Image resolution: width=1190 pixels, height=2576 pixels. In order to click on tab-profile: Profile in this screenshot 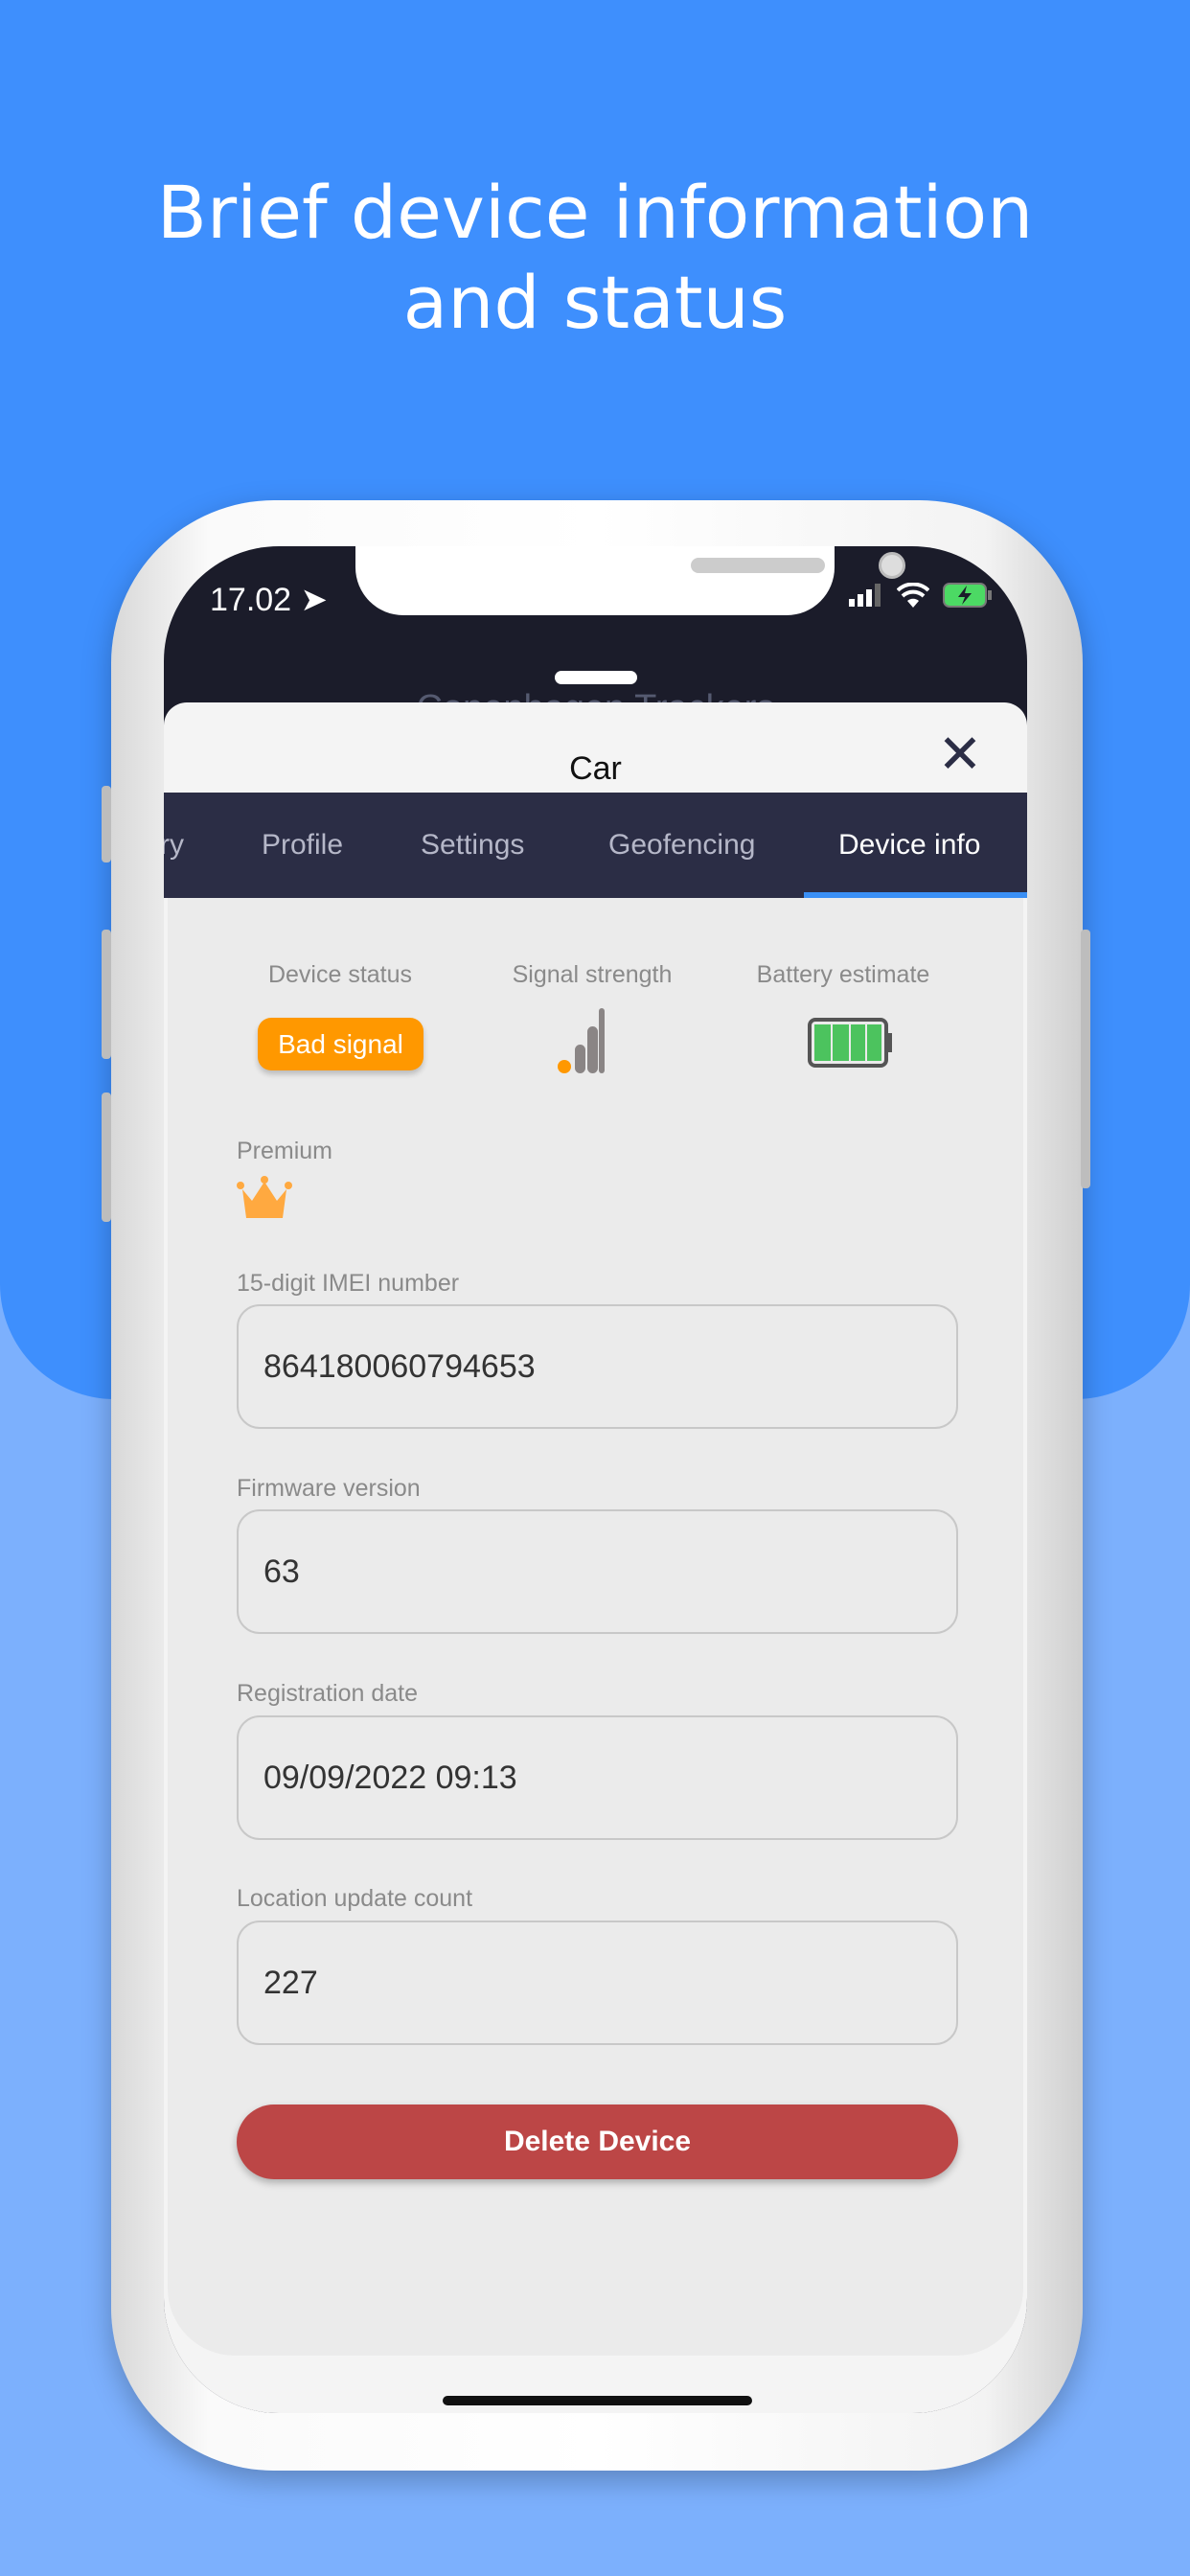, I will do `click(303, 845)`.